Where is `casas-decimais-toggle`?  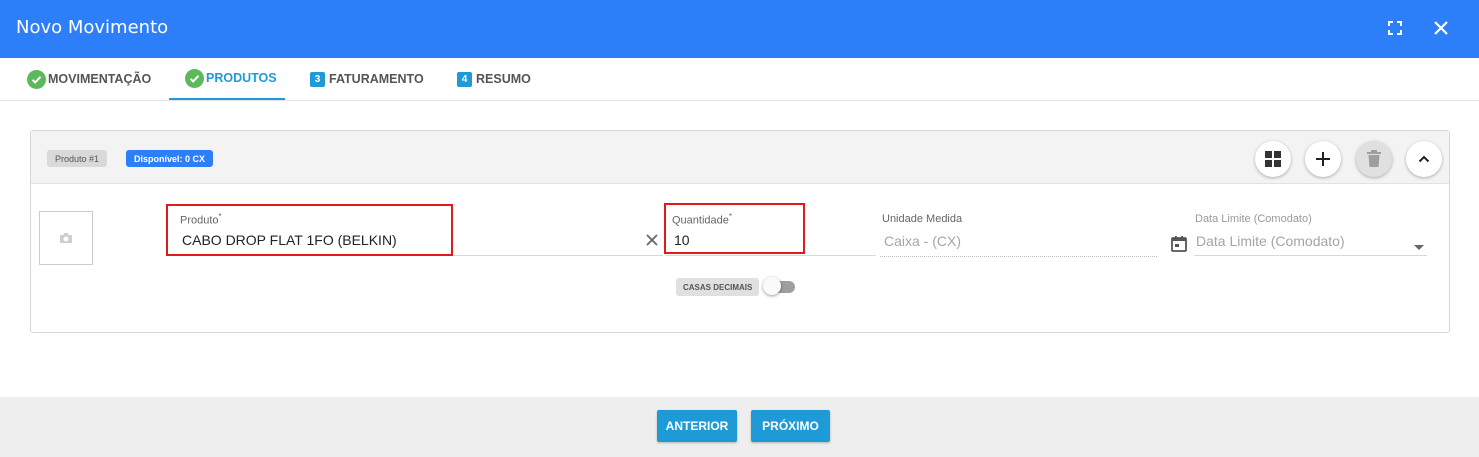
casas-decimais-toggle is located at coordinates (779, 286).